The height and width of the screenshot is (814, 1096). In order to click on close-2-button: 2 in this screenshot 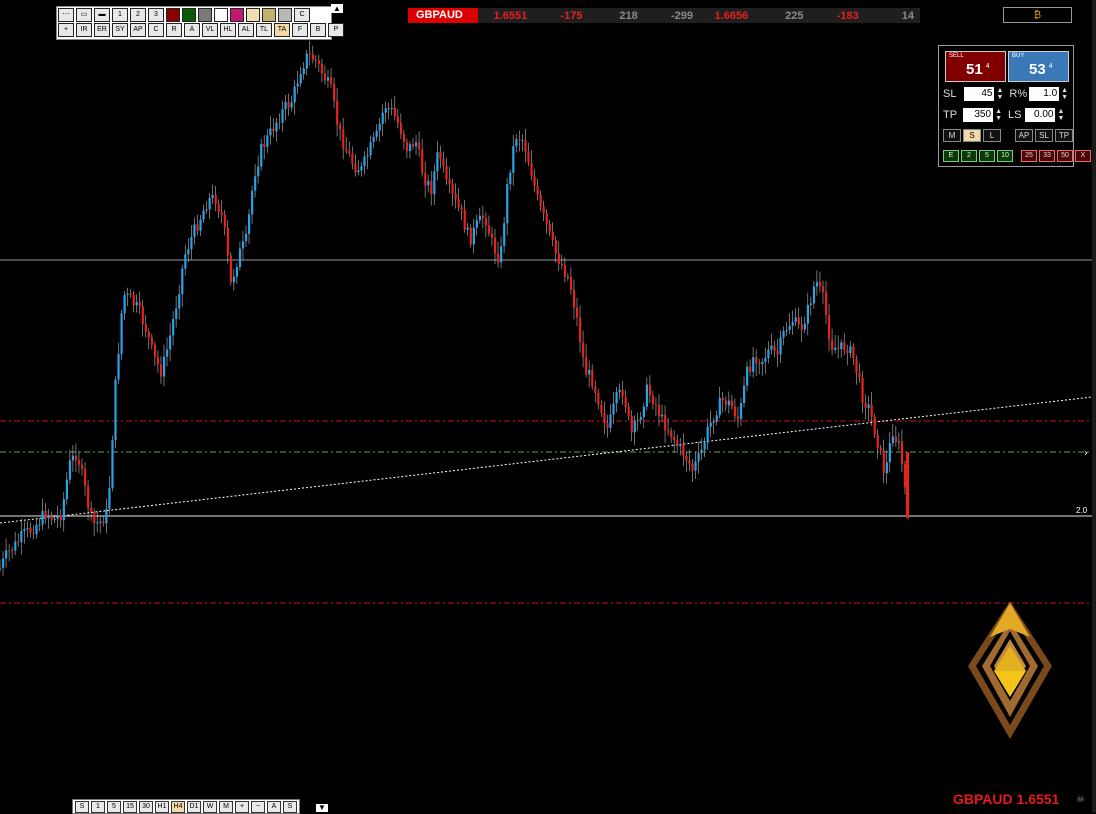, I will do `click(969, 155)`.